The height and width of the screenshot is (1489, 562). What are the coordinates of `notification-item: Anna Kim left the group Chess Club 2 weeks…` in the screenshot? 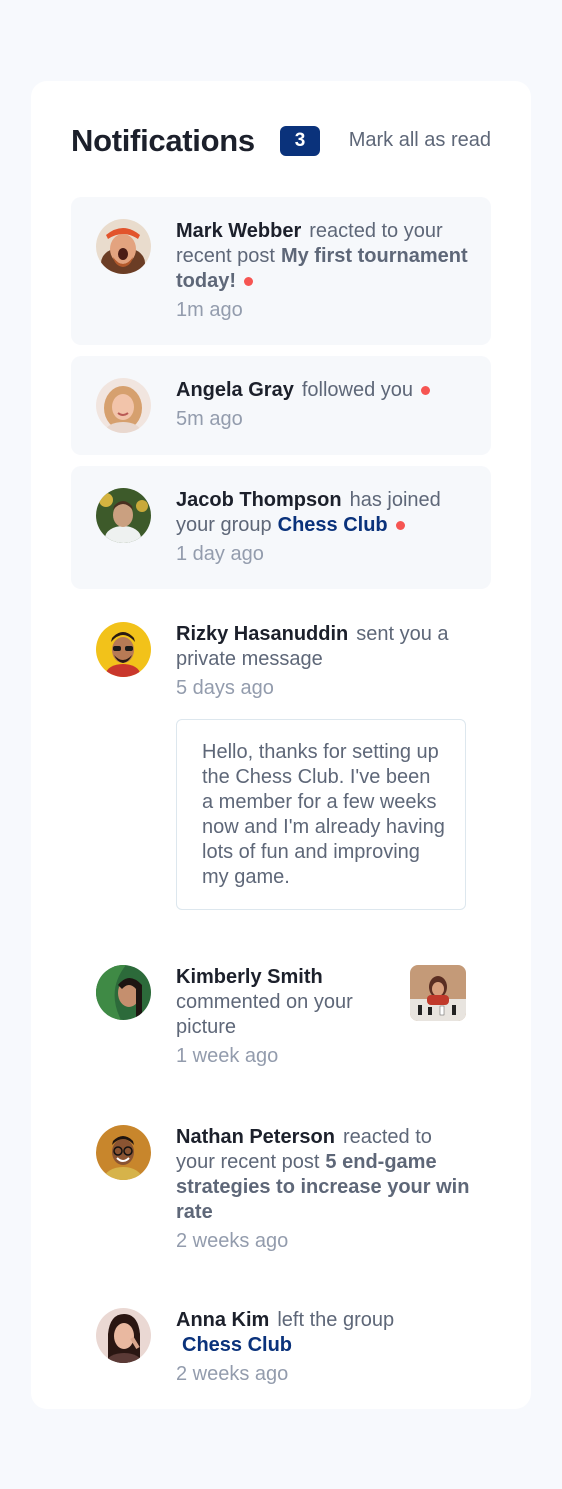 It's located at (281, 1341).